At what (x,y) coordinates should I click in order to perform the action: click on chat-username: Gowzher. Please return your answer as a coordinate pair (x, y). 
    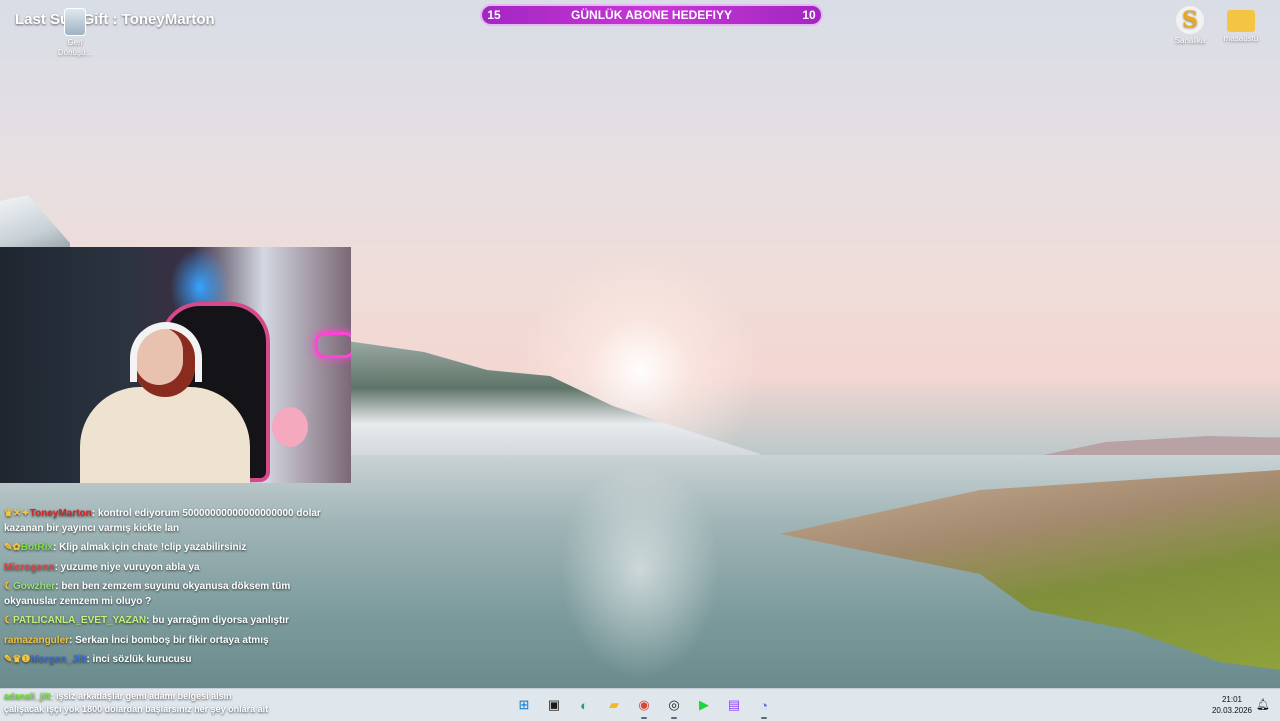
    Looking at the image, I should click on (34, 586).